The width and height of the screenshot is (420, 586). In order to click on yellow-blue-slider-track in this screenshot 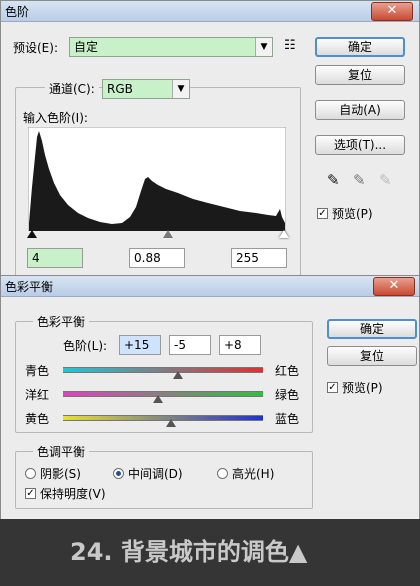, I will do `click(163, 418)`.